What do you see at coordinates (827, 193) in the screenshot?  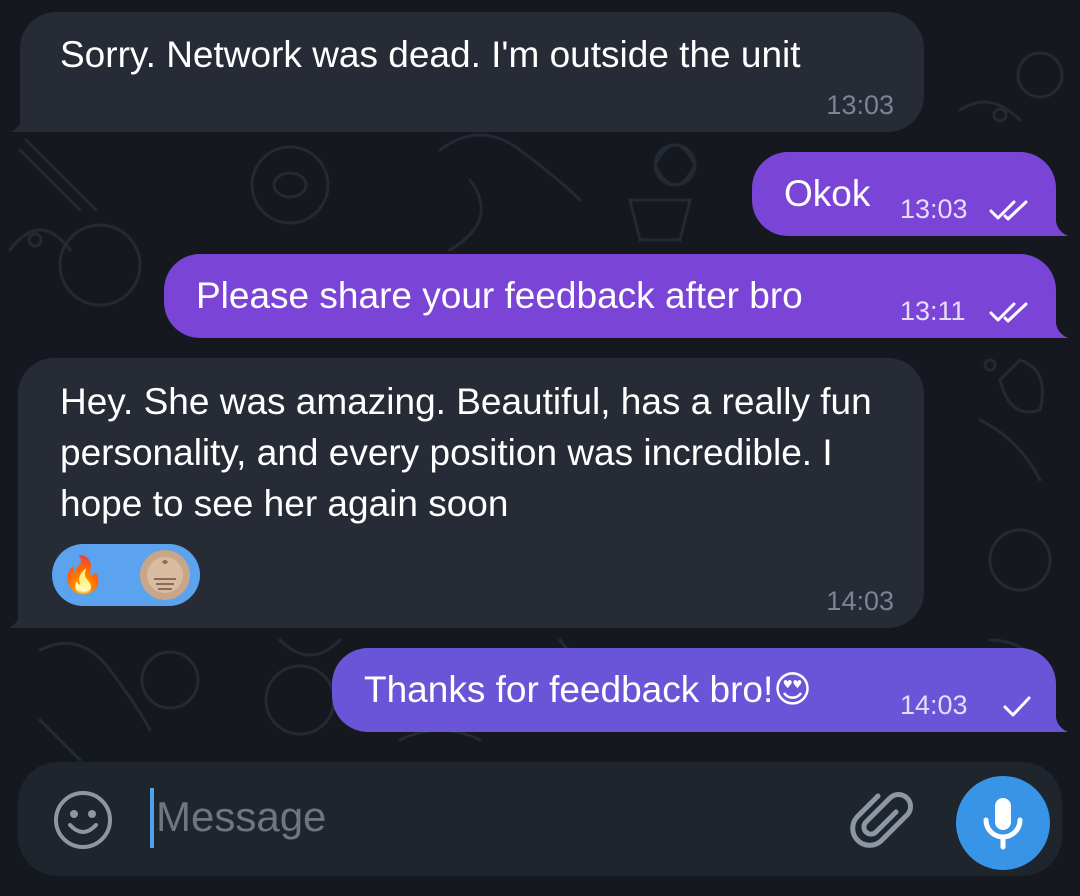 I see `message-text: Okok` at bounding box center [827, 193].